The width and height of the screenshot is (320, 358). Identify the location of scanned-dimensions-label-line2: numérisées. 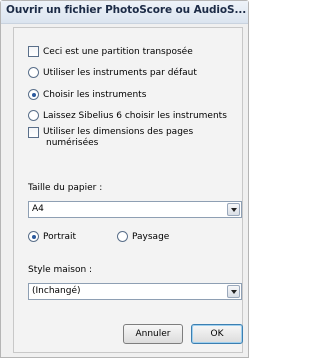
(72, 143).